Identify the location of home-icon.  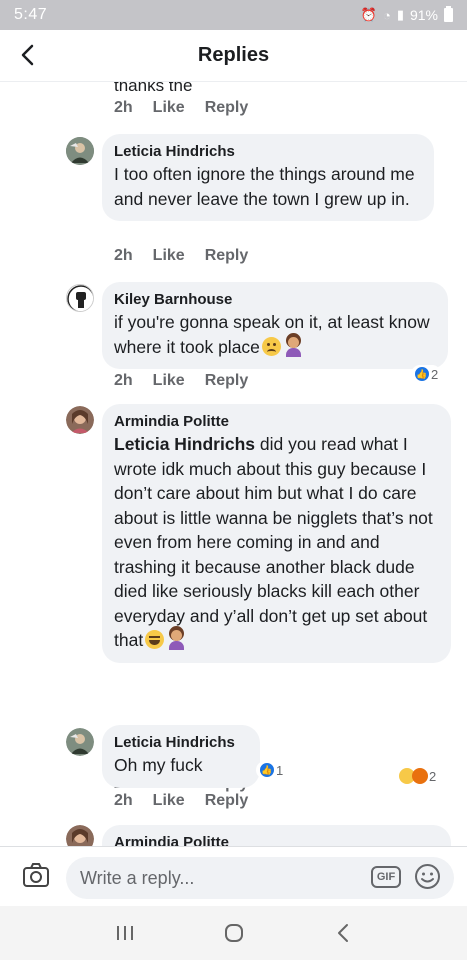
(233, 933).